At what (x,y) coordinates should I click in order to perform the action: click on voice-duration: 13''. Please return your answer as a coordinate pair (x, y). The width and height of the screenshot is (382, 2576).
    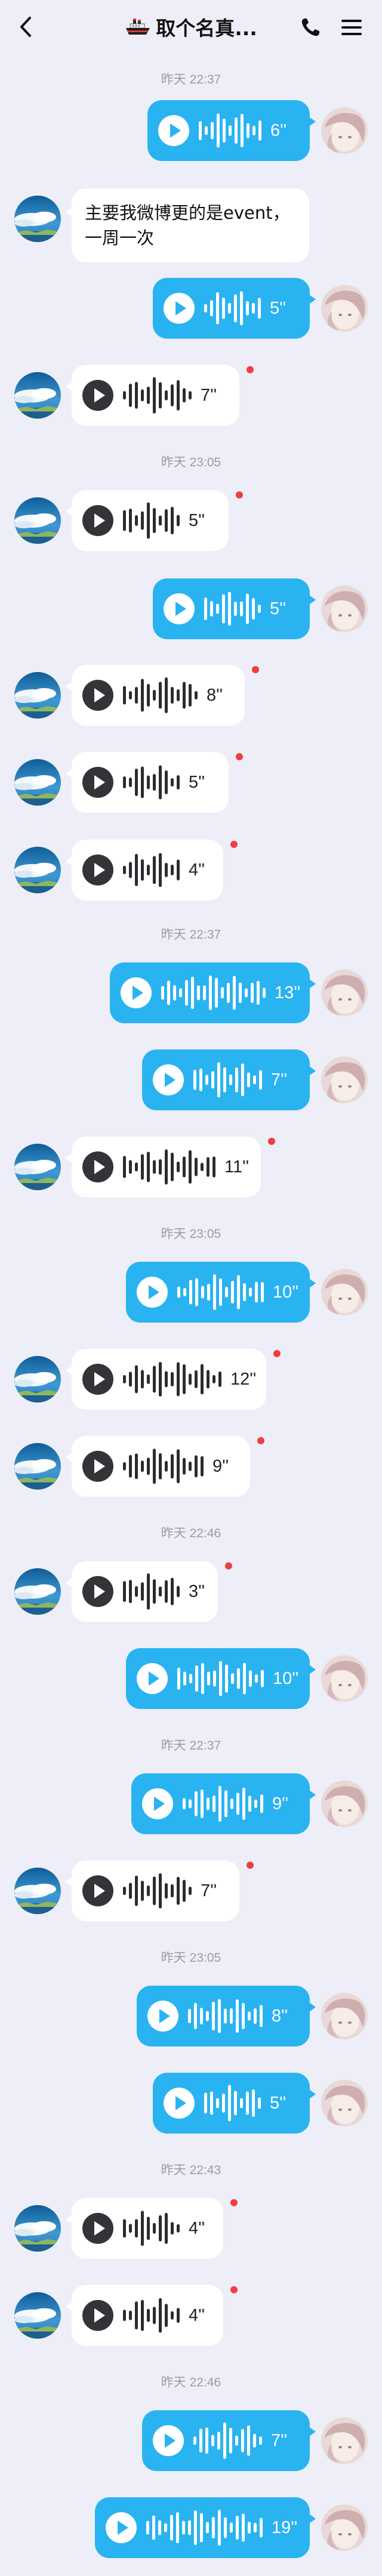
    Looking at the image, I should click on (288, 993).